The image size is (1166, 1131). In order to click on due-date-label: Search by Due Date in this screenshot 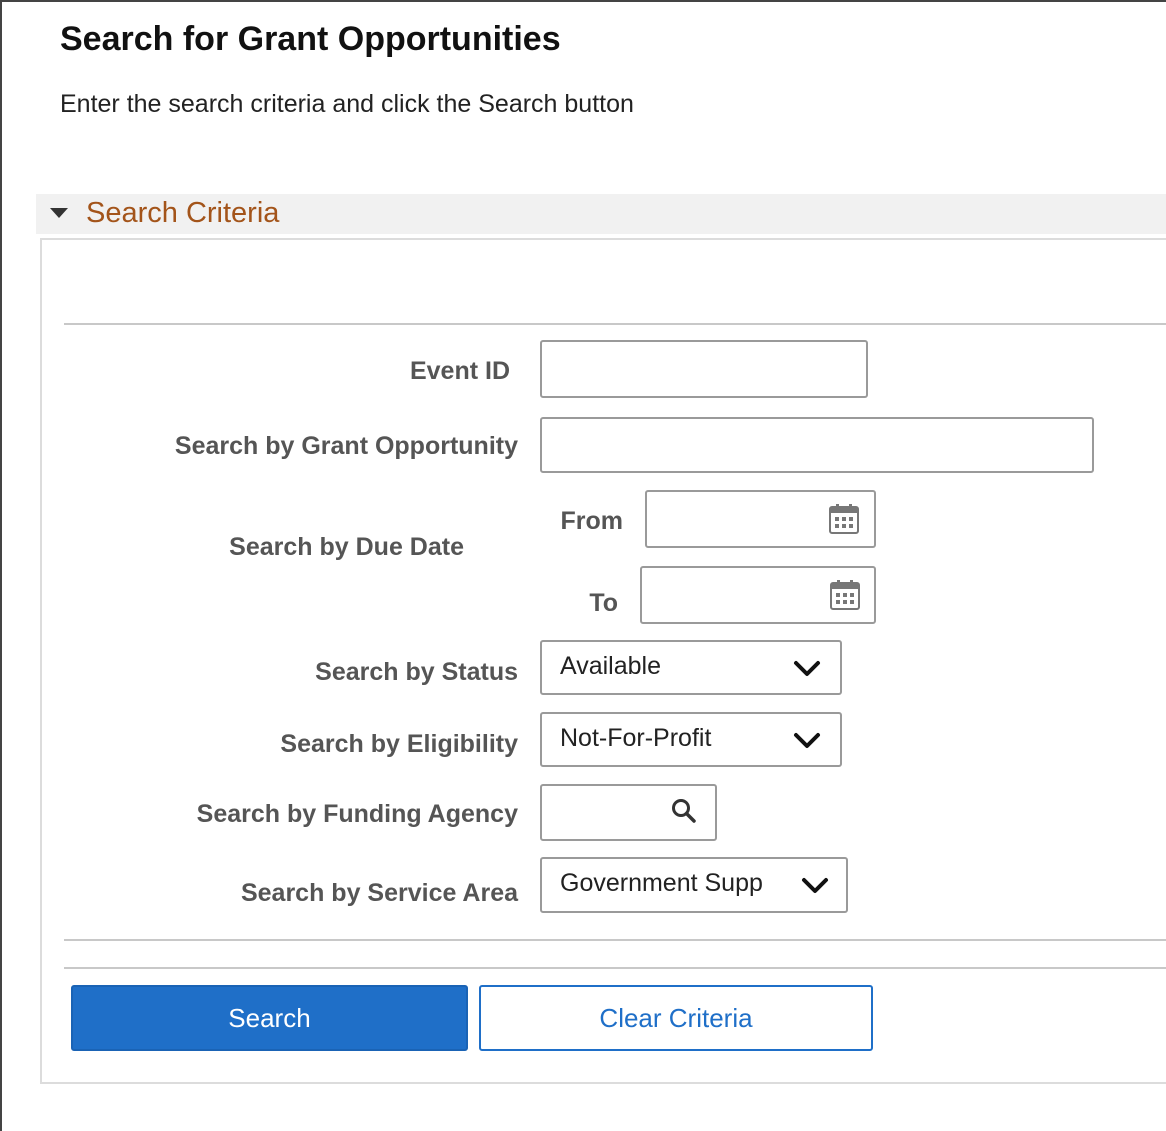, I will do `click(346, 547)`.